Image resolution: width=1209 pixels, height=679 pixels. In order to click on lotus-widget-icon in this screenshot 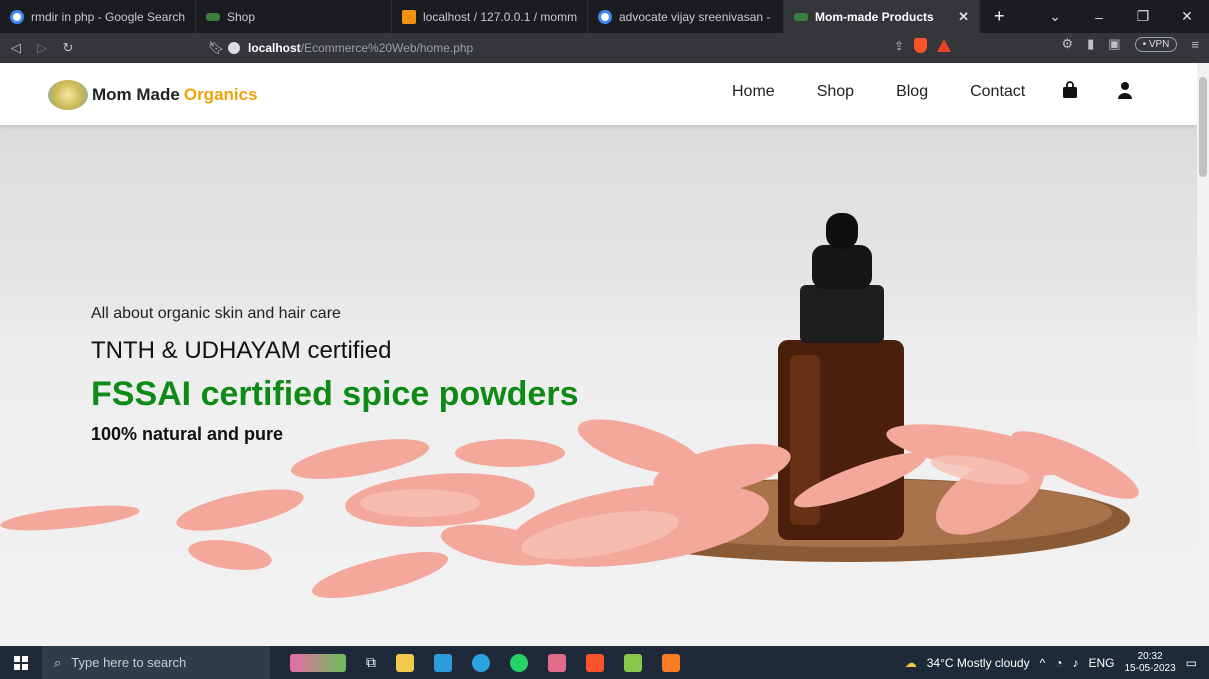, I will do `click(318, 662)`.